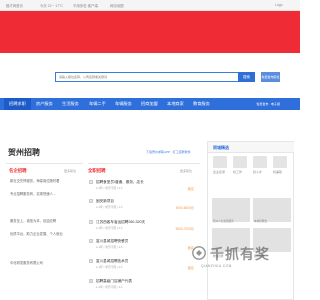  What do you see at coordinates (112, 241) in the screenshot?
I see `job-title: 富川县城招聘快餐员` at bounding box center [112, 241].